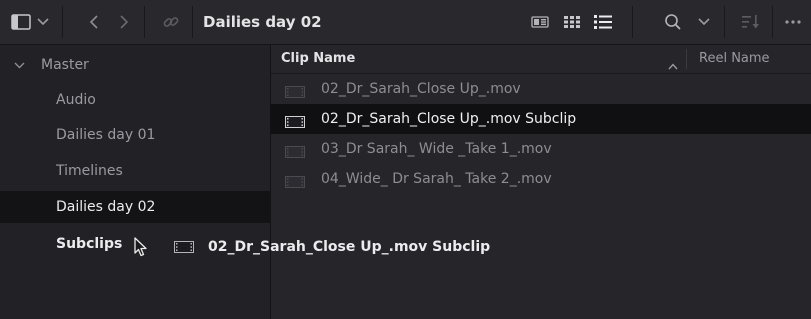 The width and height of the screenshot is (811, 319). I want to click on tree-master: Master, so click(135, 65).